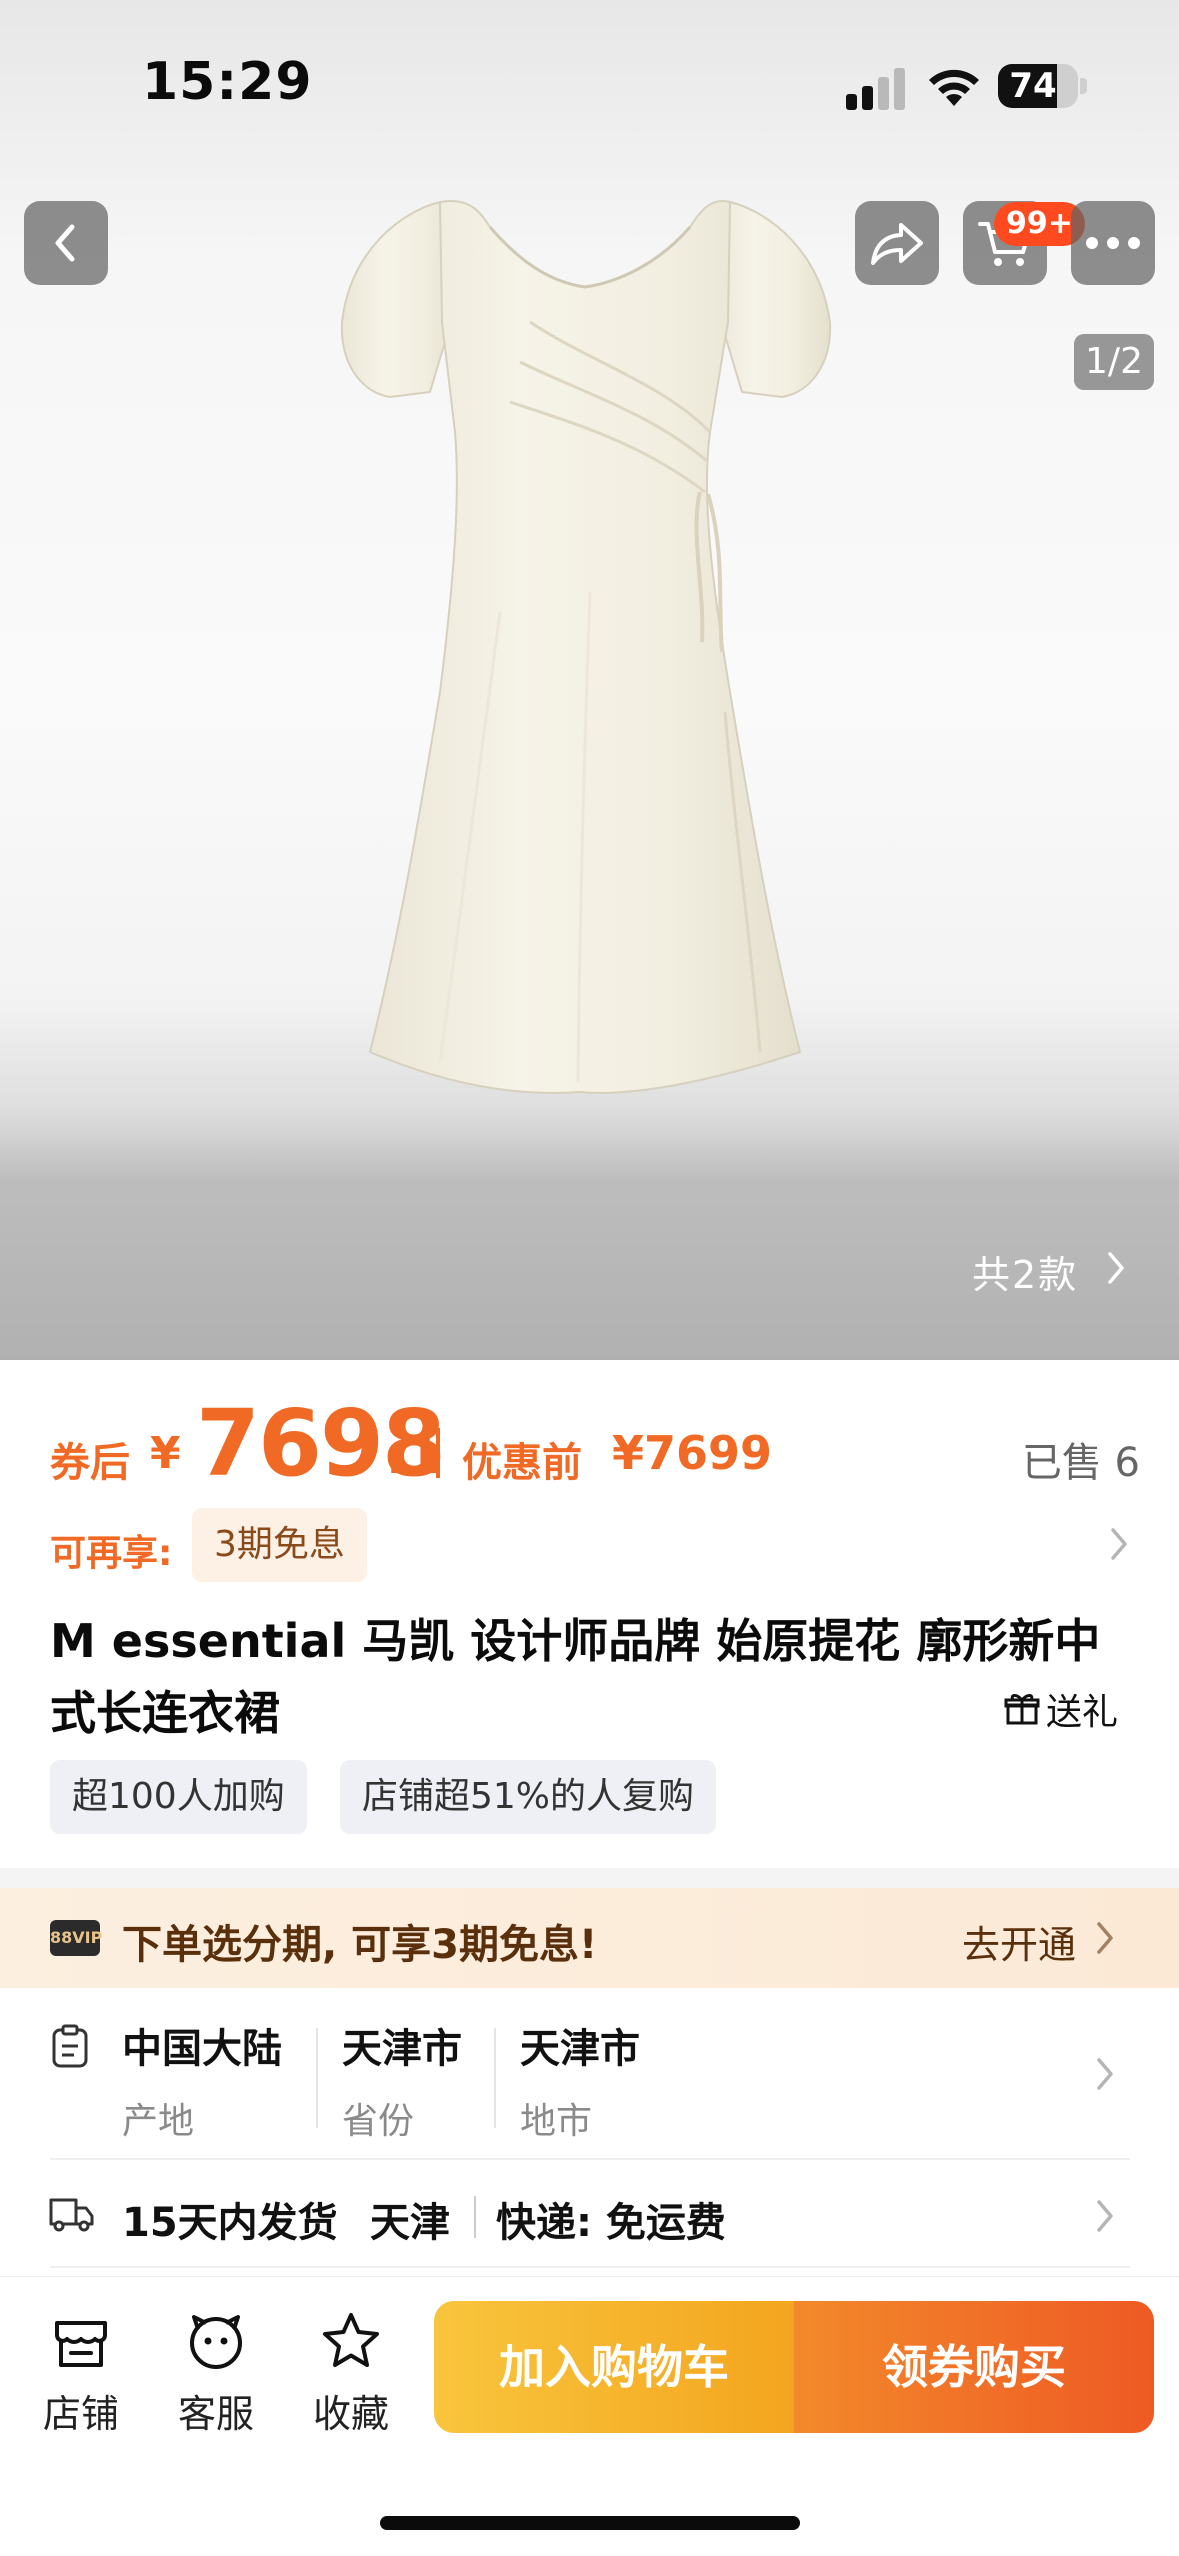  I want to click on buy-with-coupon-button: 领券购买, so click(974, 2367).